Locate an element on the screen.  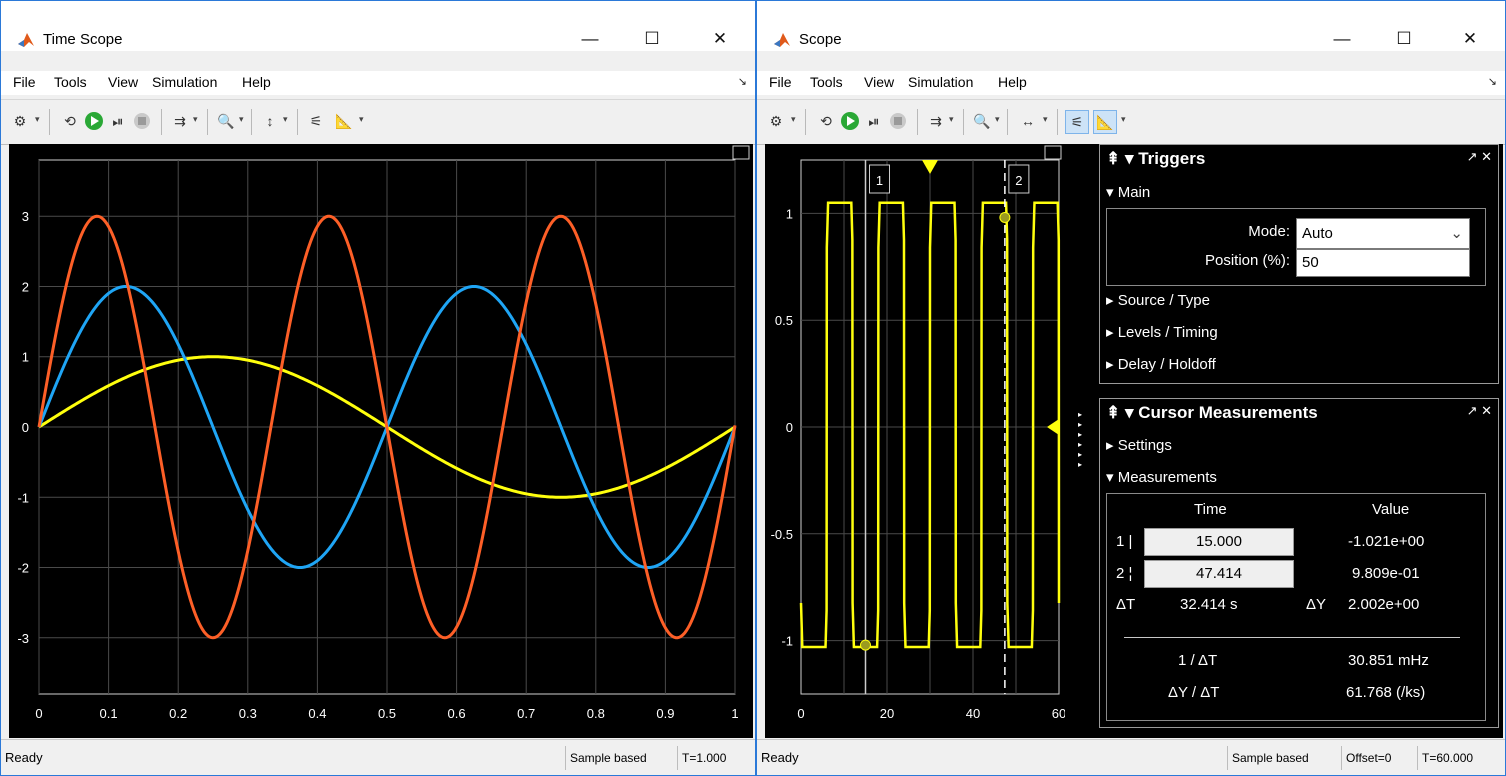
x-tick-label: 60 is located at coordinates (1058, 713).